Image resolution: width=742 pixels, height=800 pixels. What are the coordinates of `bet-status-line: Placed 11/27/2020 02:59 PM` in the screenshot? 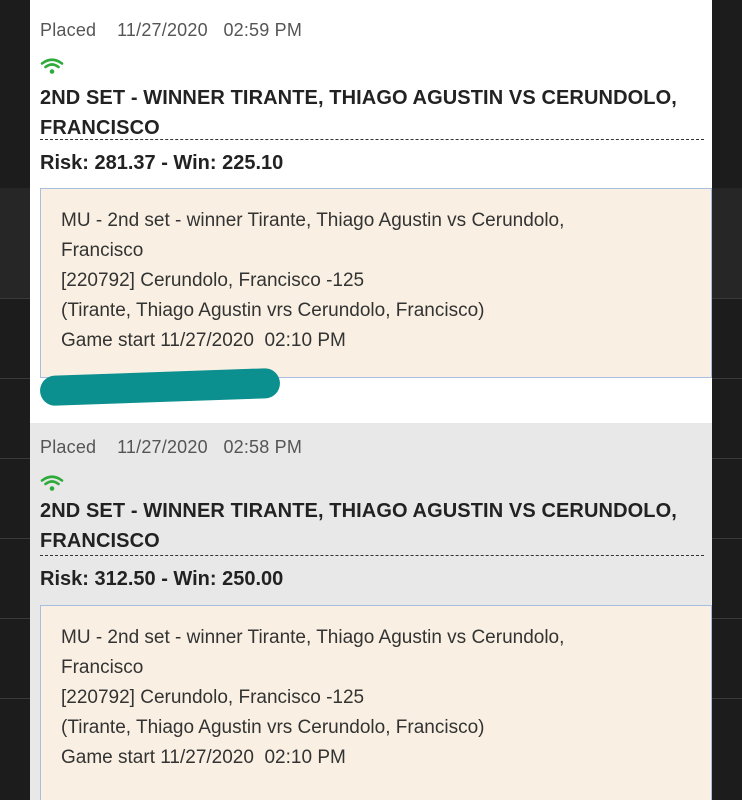 It's located at (171, 30).